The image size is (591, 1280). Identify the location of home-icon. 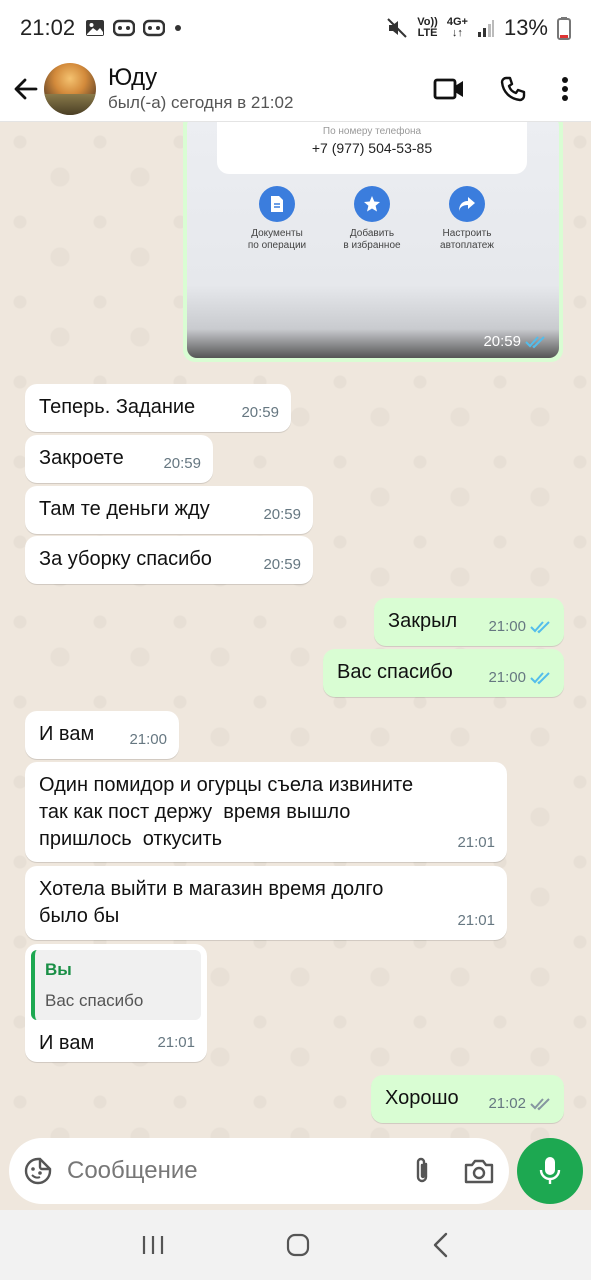
(298, 1245).